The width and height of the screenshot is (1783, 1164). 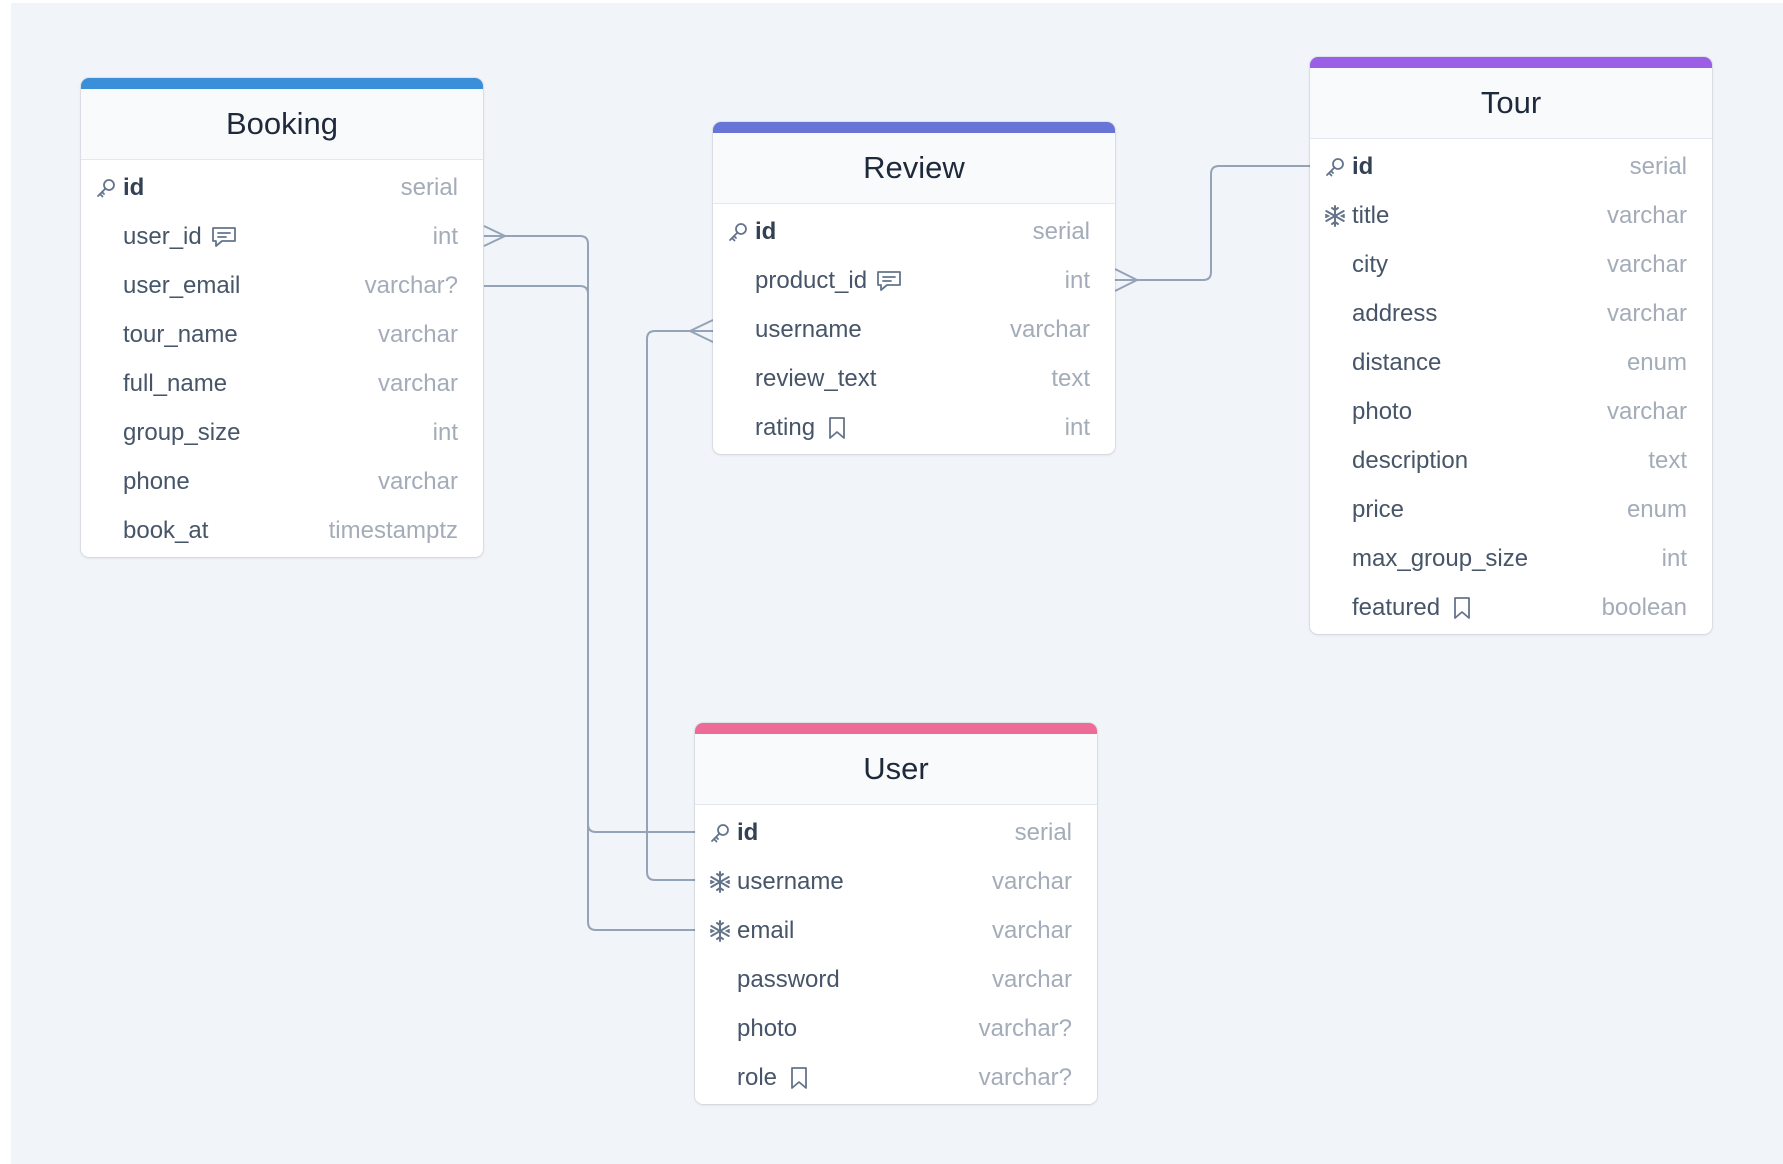 What do you see at coordinates (914, 168) in the screenshot?
I see `entity-title: Review` at bounding box center [914, 168].